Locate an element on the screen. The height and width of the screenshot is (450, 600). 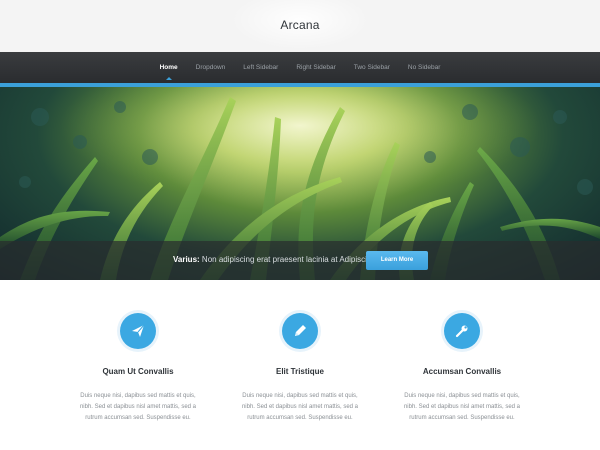
learn-more-button: Learn More is located at coordinates (397, 260).